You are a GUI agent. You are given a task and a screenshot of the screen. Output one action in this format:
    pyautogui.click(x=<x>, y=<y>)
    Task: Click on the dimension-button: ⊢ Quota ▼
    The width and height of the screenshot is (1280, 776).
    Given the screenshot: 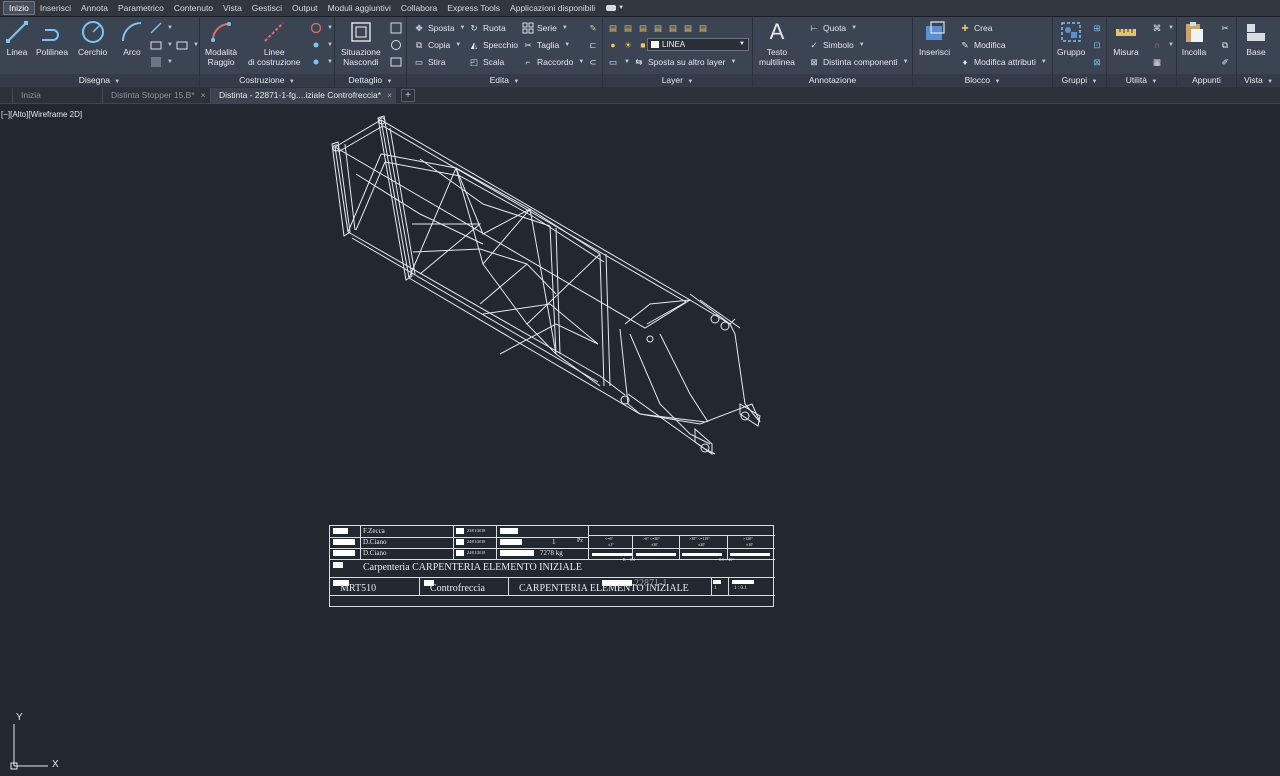 What is the action you would take?
    pyautogui.click(x=832, y=28)
    